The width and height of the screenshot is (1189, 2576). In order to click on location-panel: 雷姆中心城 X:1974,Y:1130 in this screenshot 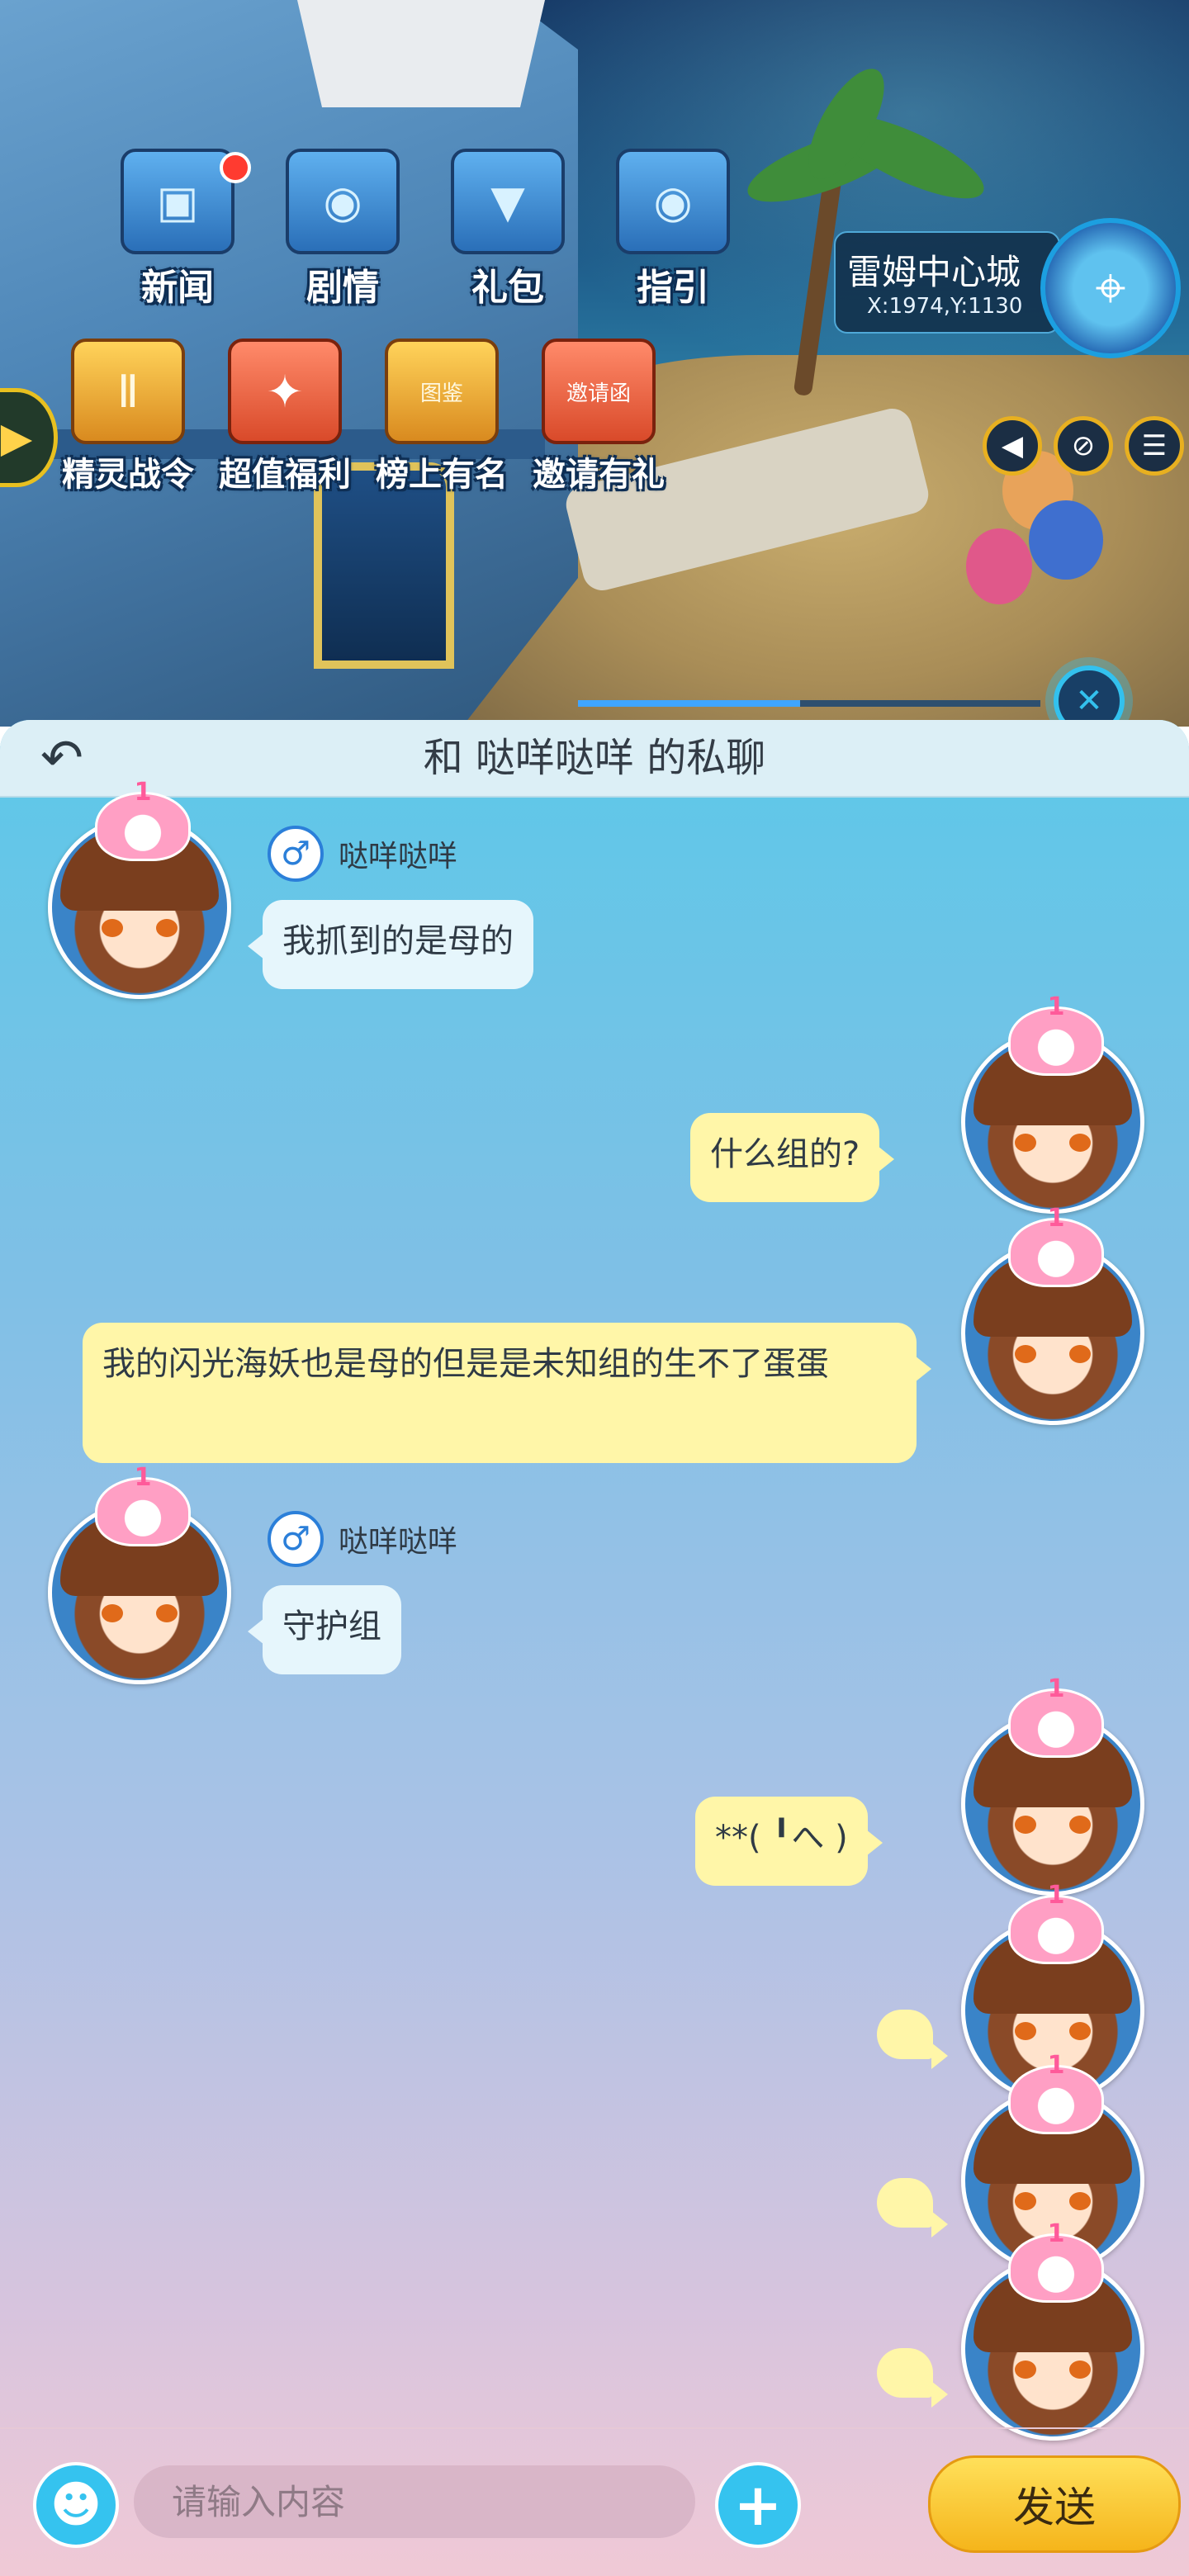, I will do `click(947, 282)`.